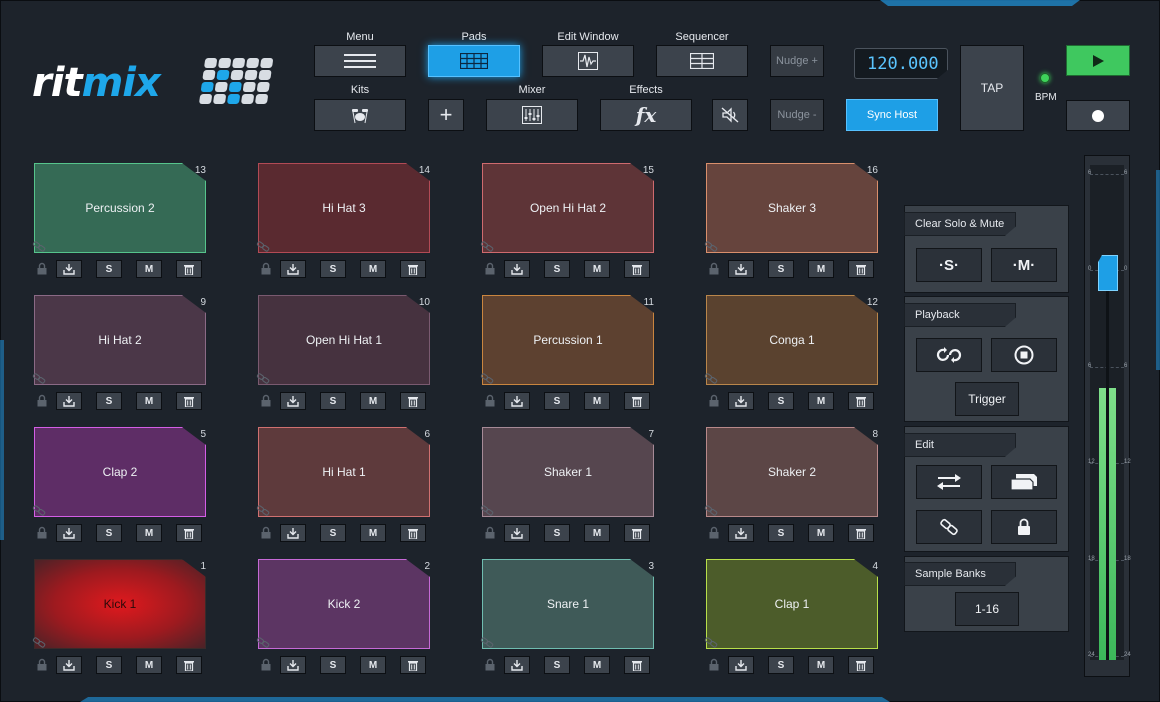 This screenshot has height=702, width=1160. What do you see at coordinates (987, 609) in the screenshot?
I see `sample-bank-selector: 1-16` at bounding box center [987, 609].